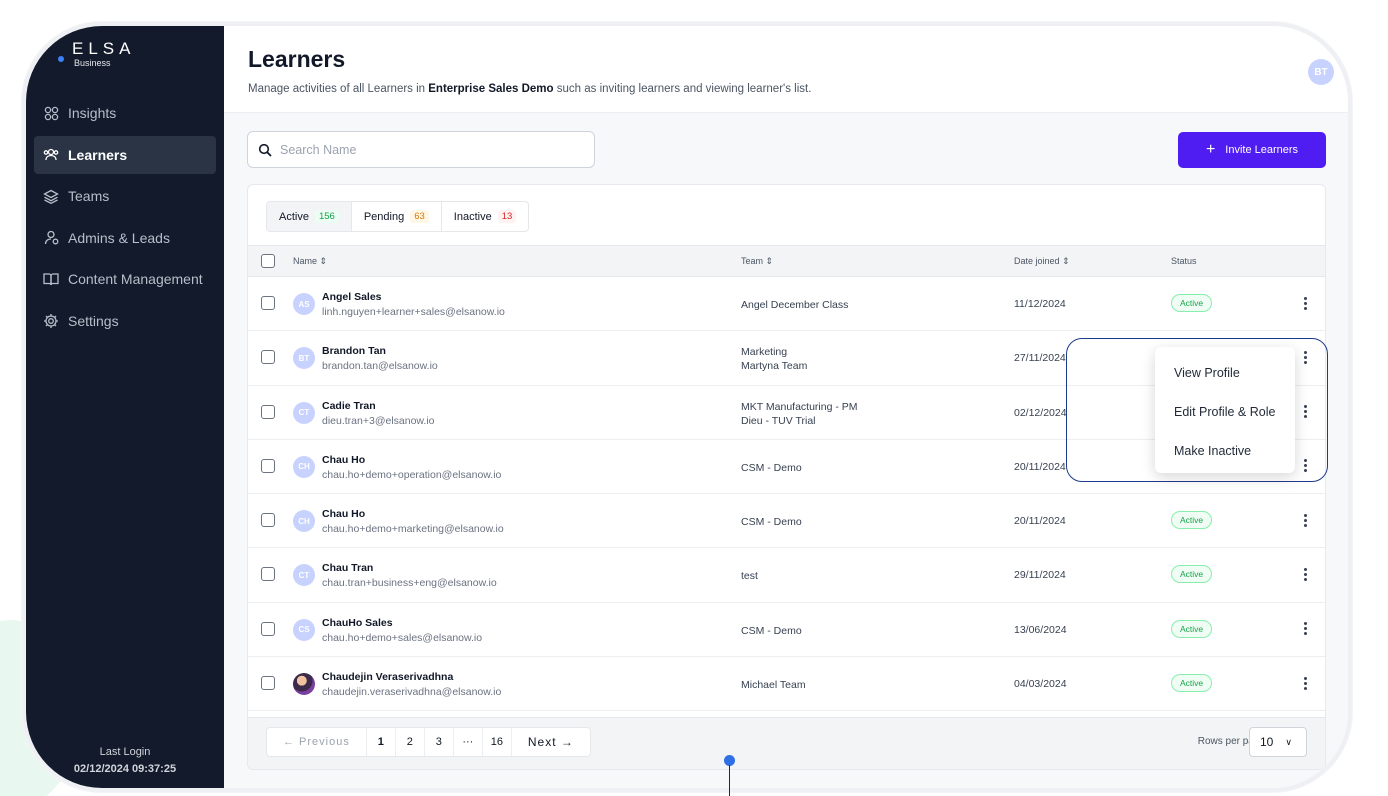 The image size is (1388, 796). I want to click on avatar, so click(304, 684).